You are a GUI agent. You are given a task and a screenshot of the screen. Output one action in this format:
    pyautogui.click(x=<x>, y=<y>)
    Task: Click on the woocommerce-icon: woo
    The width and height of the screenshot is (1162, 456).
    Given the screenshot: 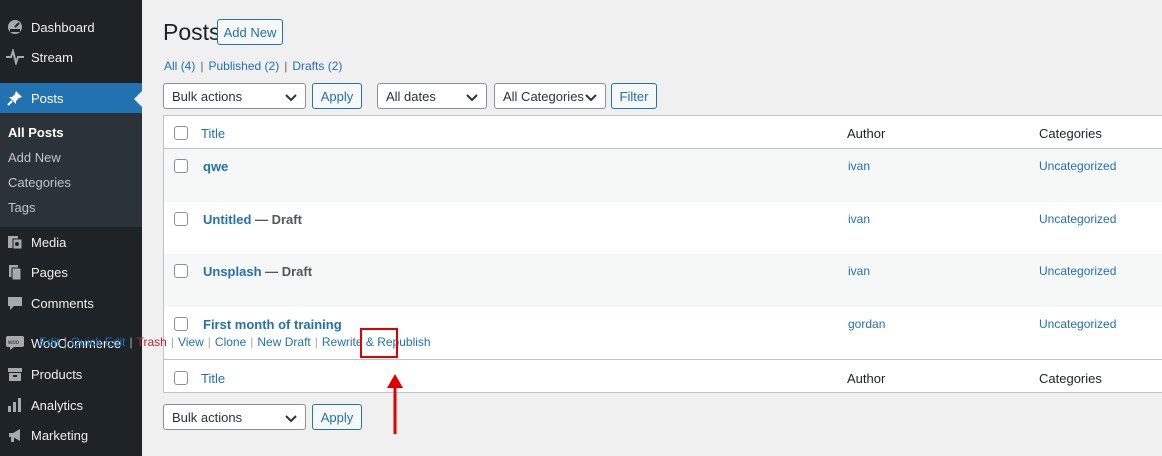 What is the action you would take?
    pyautogui.click(x=15, y=343)
    